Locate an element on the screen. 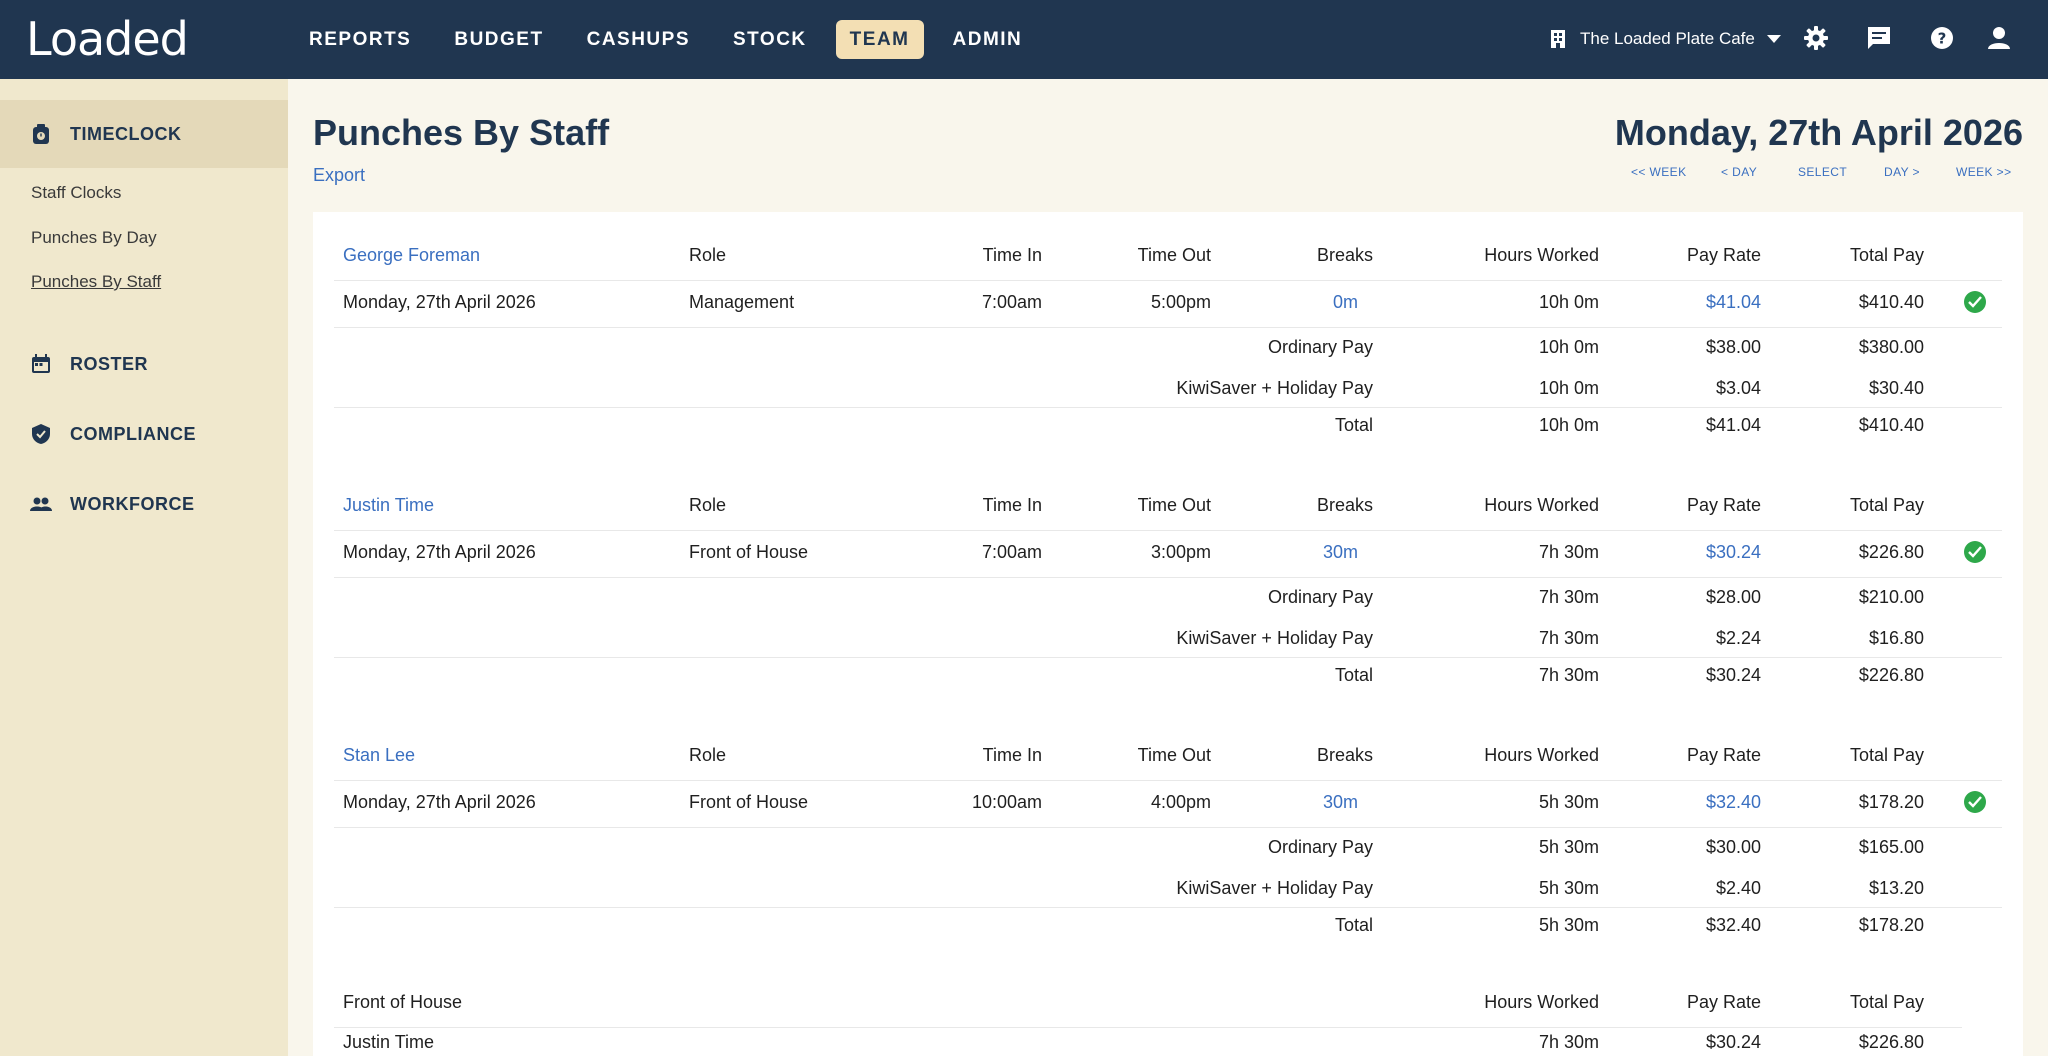 The height and width of the screenshot is (1056, 2048). staff-name-link: George Foreman is located at coordinates (411, 255).